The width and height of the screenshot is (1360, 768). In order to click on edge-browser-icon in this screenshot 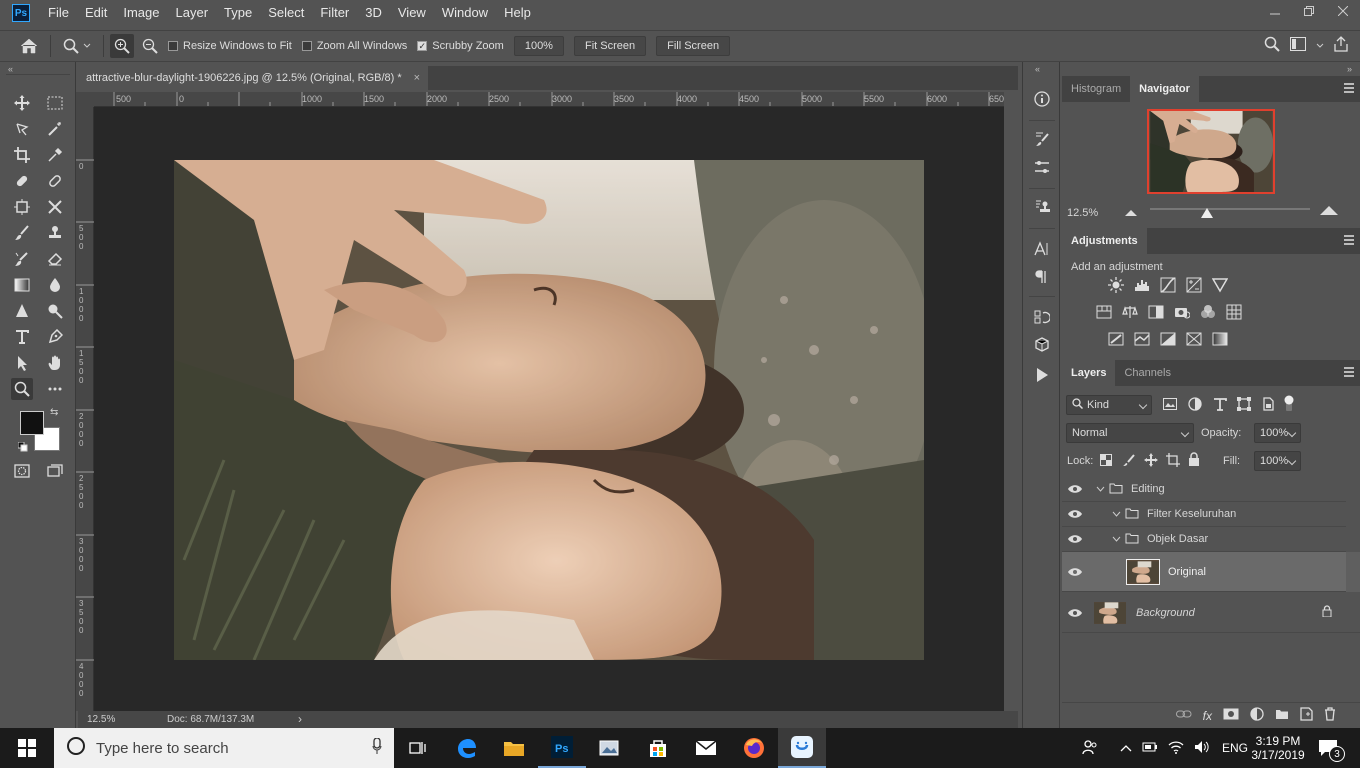, I will do `click(466, 748)`.